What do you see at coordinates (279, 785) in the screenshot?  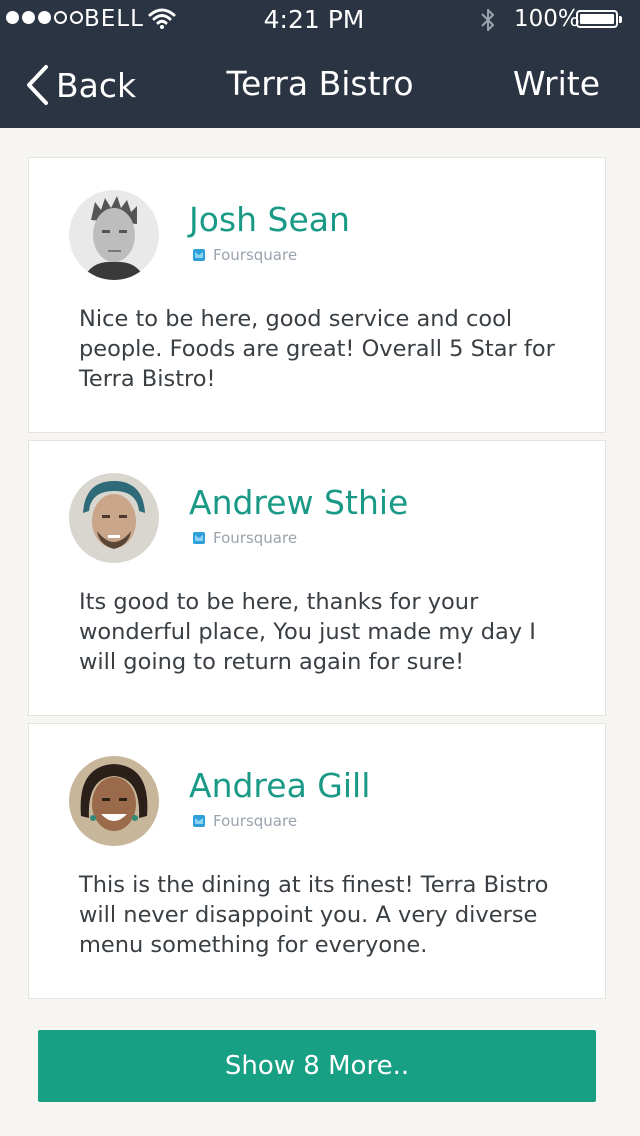 I see `reviewer-name: Andrea Gill` at bounding box center [279, 785].